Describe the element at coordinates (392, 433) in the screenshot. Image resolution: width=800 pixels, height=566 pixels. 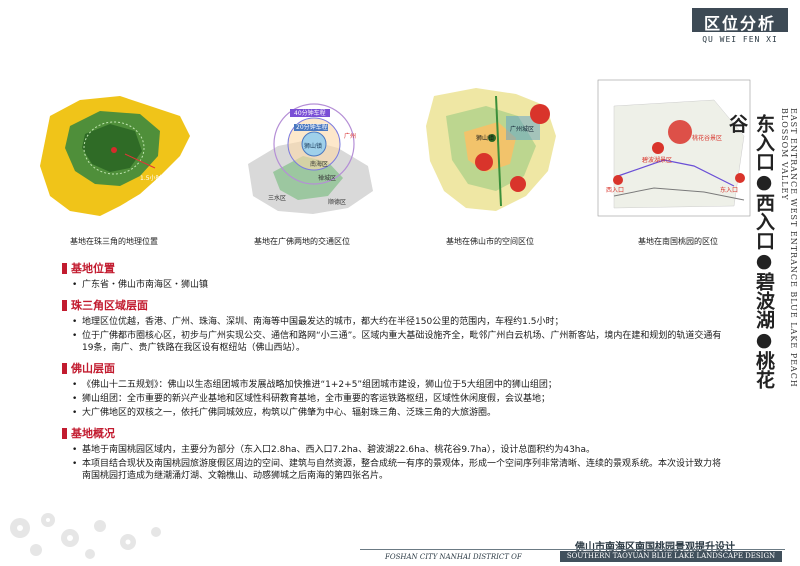
I see `section-header: 基地概况` at that location.